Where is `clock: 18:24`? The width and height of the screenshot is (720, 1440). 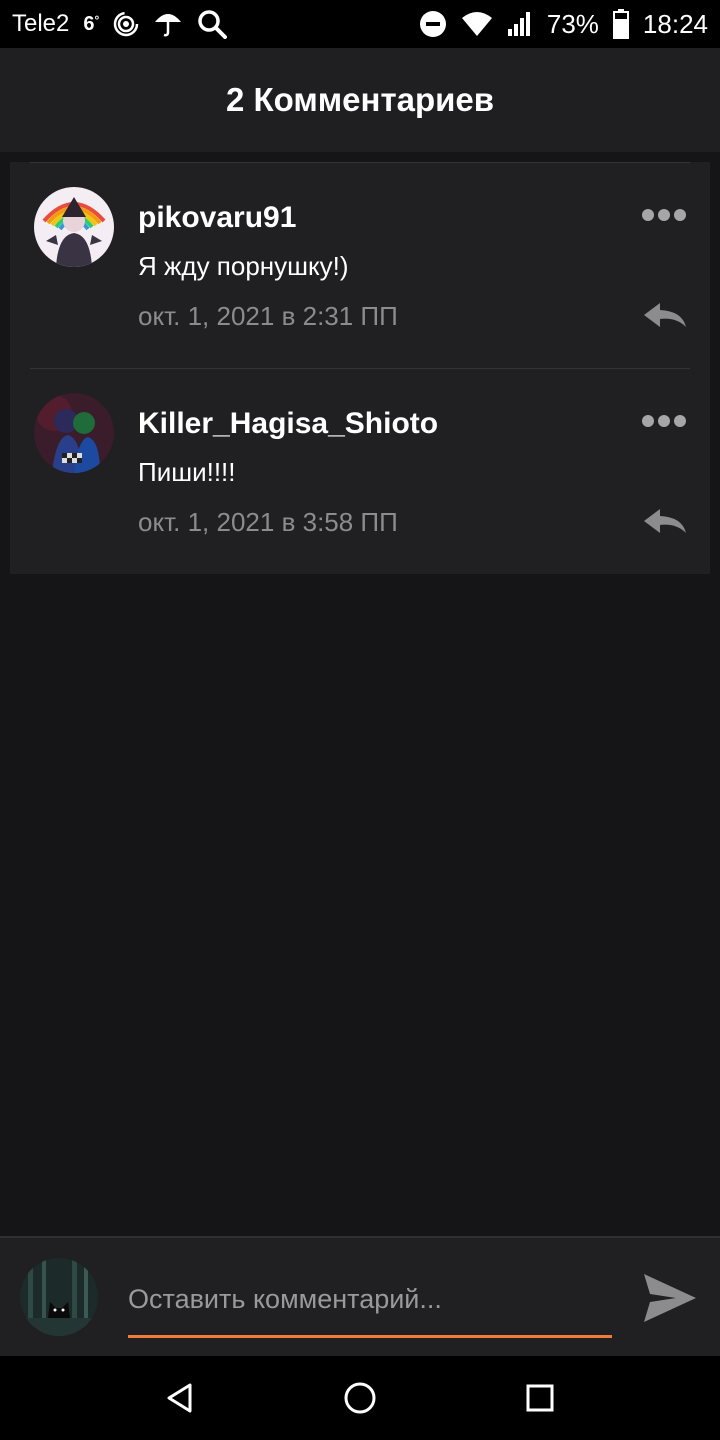
clock: 18:24 is located at coordinates (675, 23).